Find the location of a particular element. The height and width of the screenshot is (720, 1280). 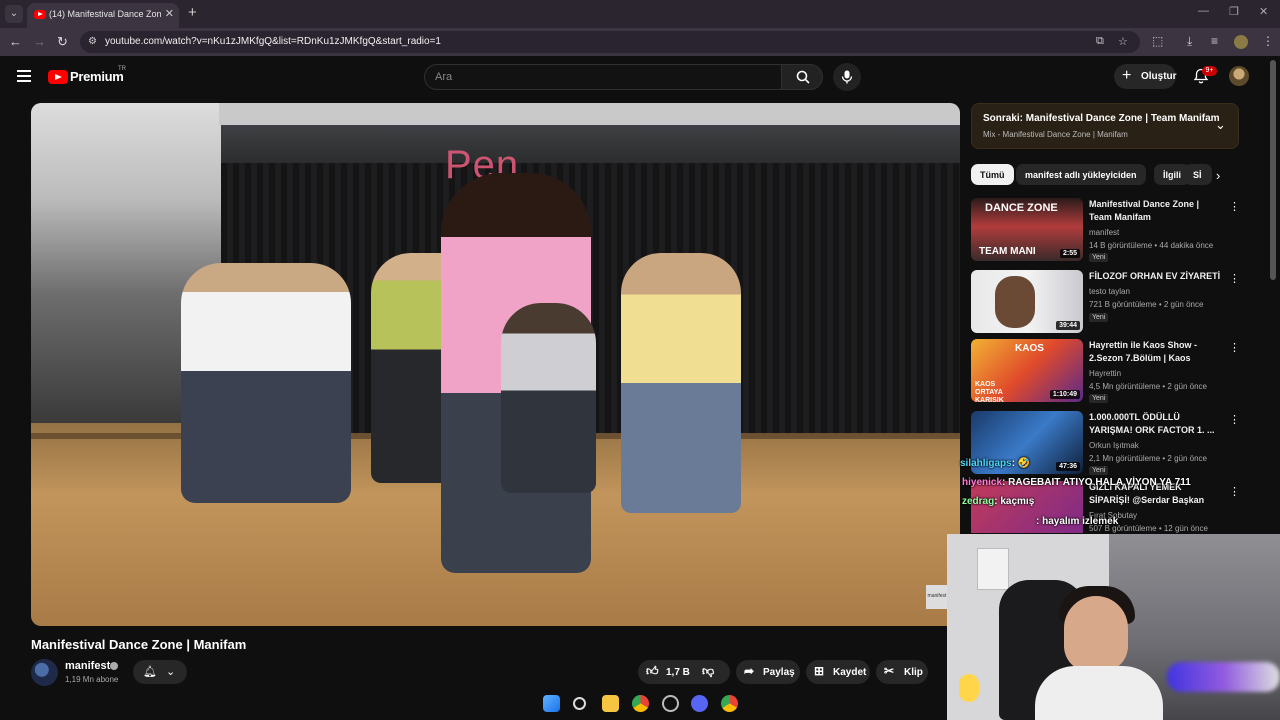

dancer-white-shirt is located at coordinates (266, 383).